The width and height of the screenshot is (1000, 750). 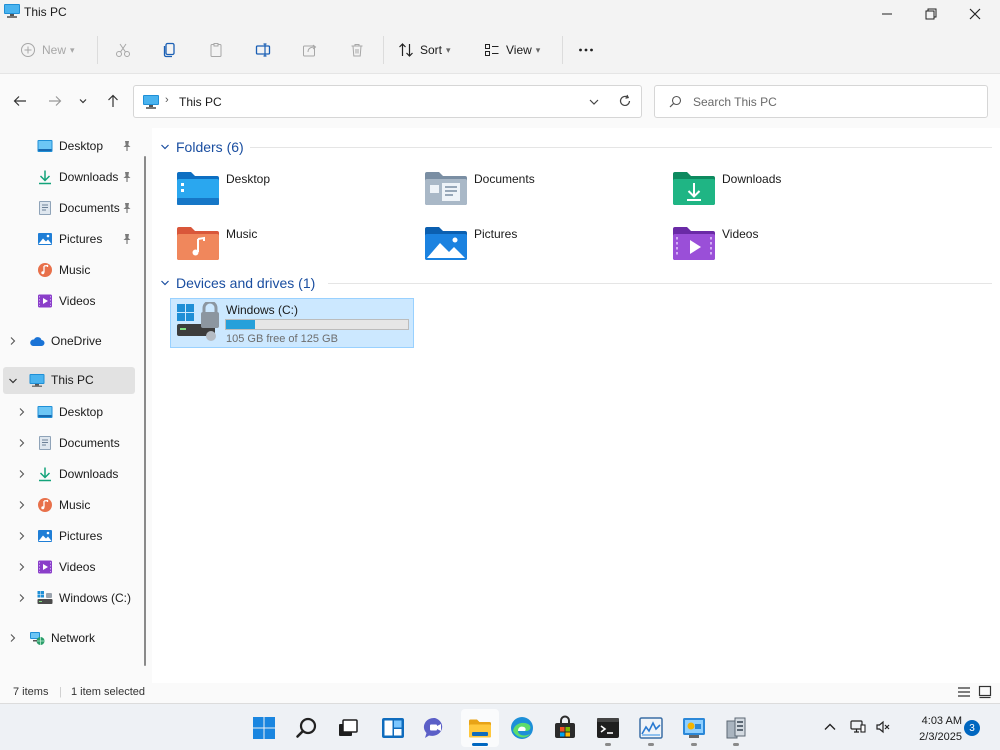 What do you see at coordinates (787, 247) in the screenshot?
I see `folder-videos: Videos` at bounding box center [787, 247].